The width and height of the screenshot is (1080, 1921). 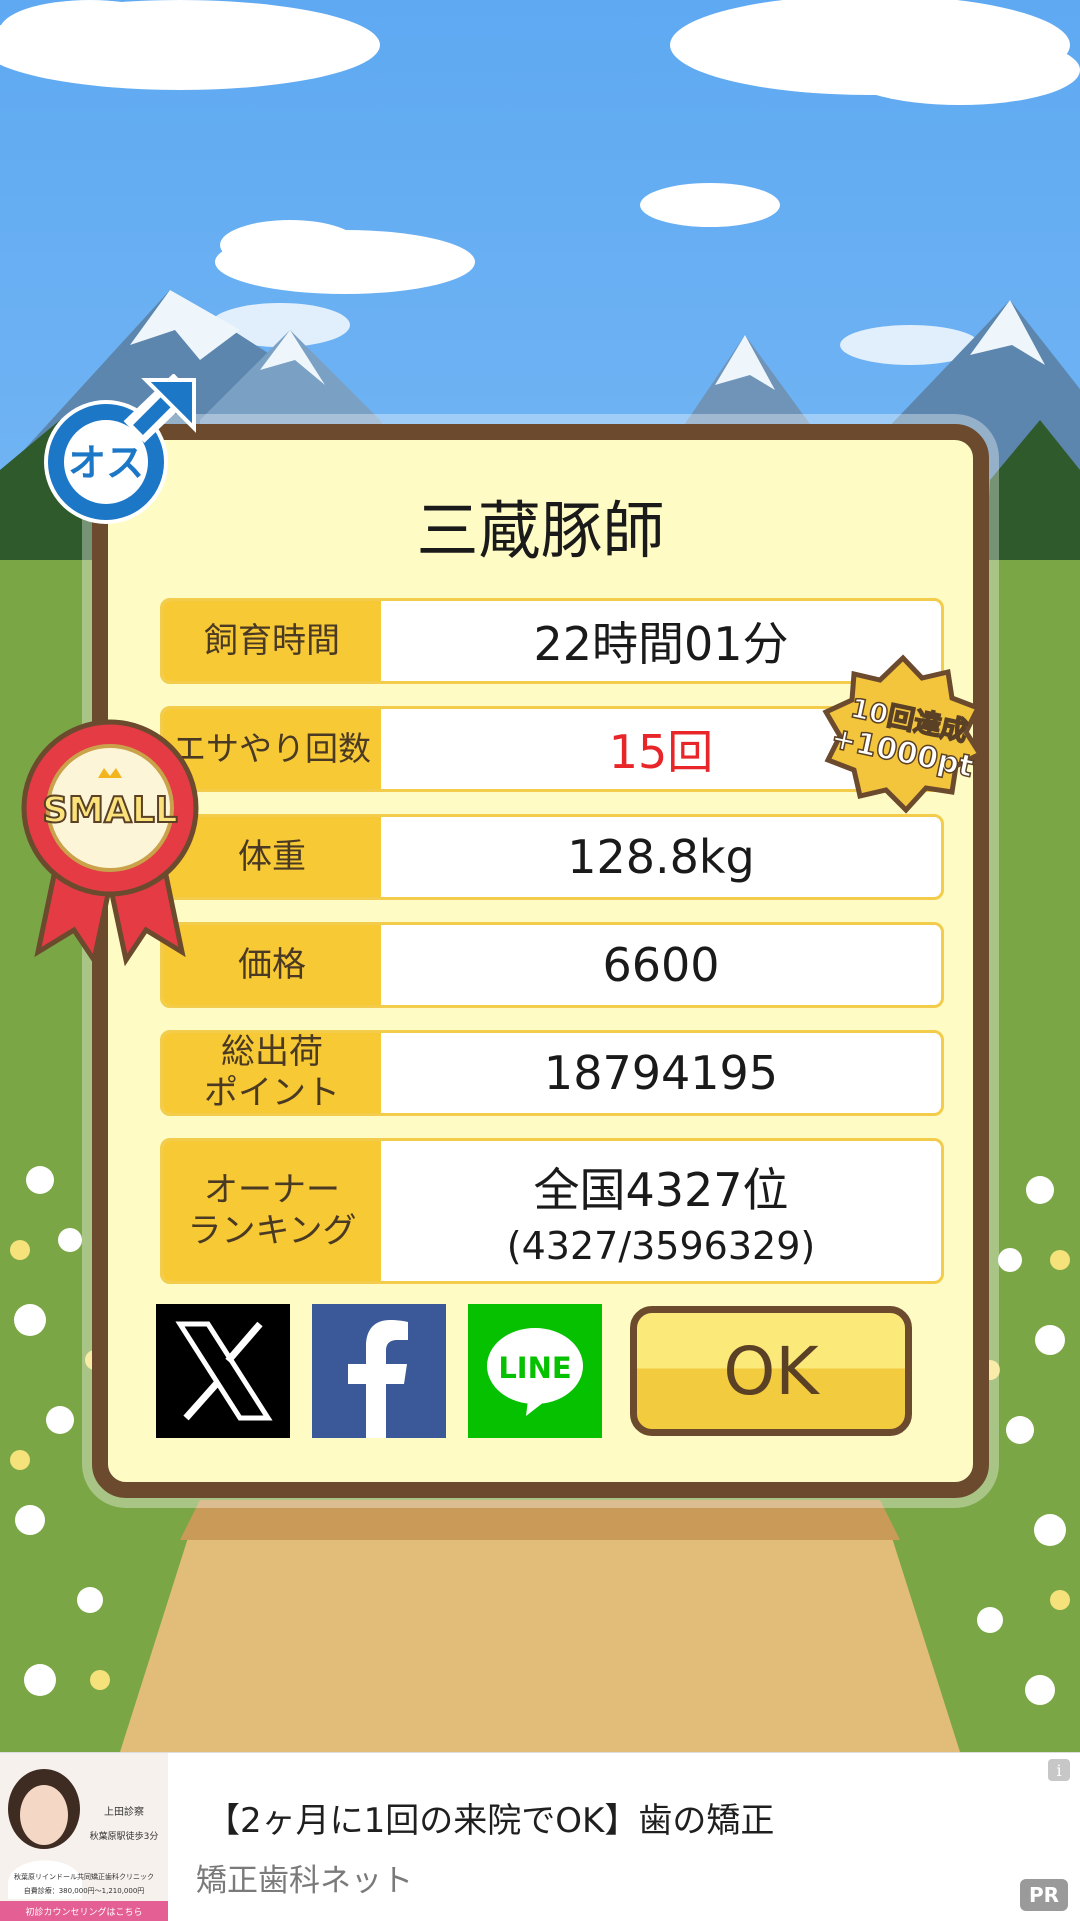 I want to click on stat-value: 128.8kg, so click(x=661, y=857).